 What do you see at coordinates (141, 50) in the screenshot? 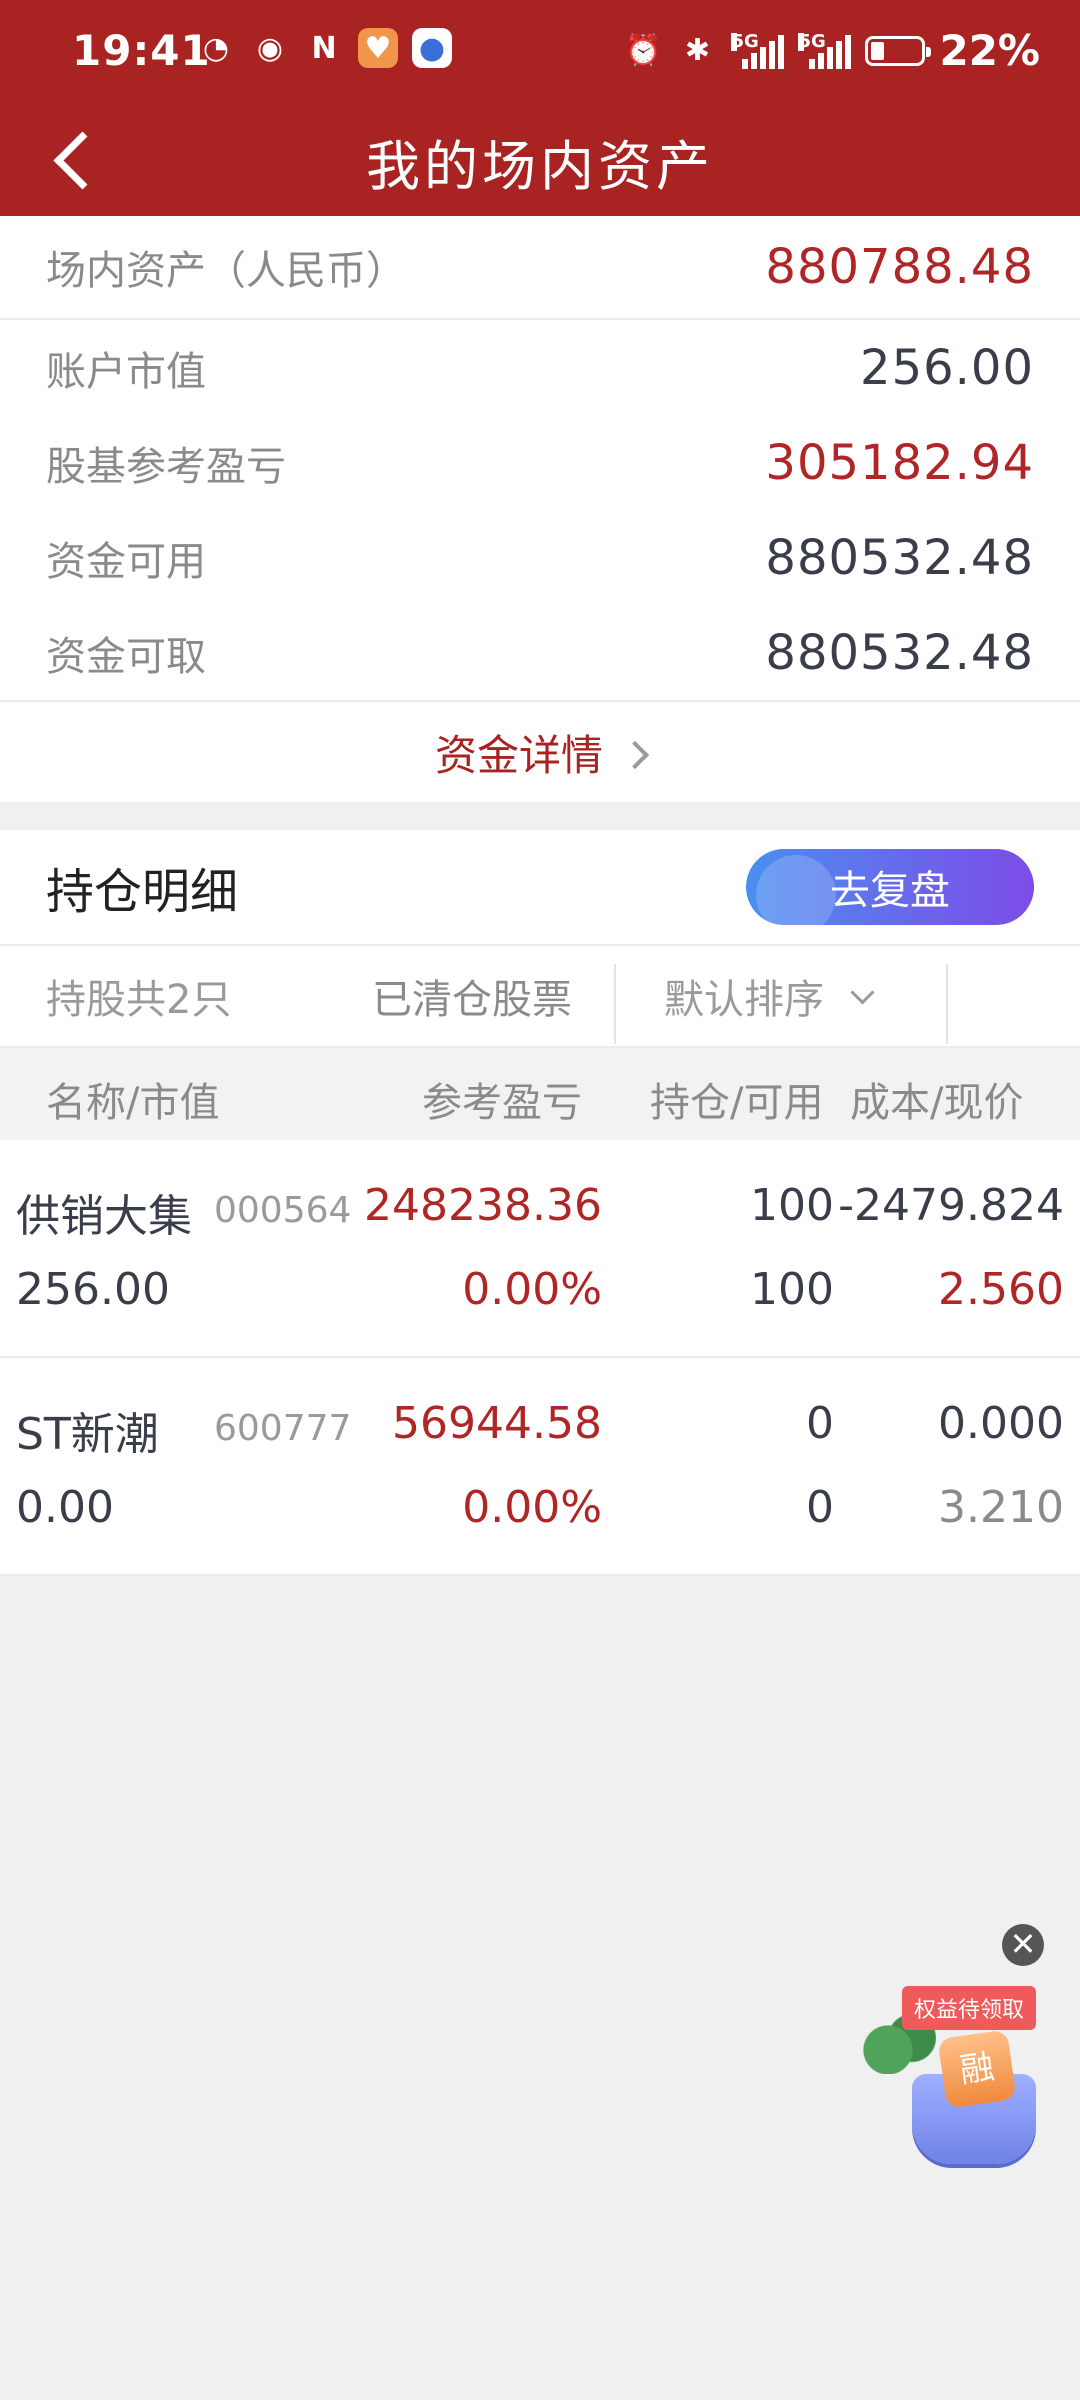
I see `status-time: 19:41` at bounding box center [141, 50].